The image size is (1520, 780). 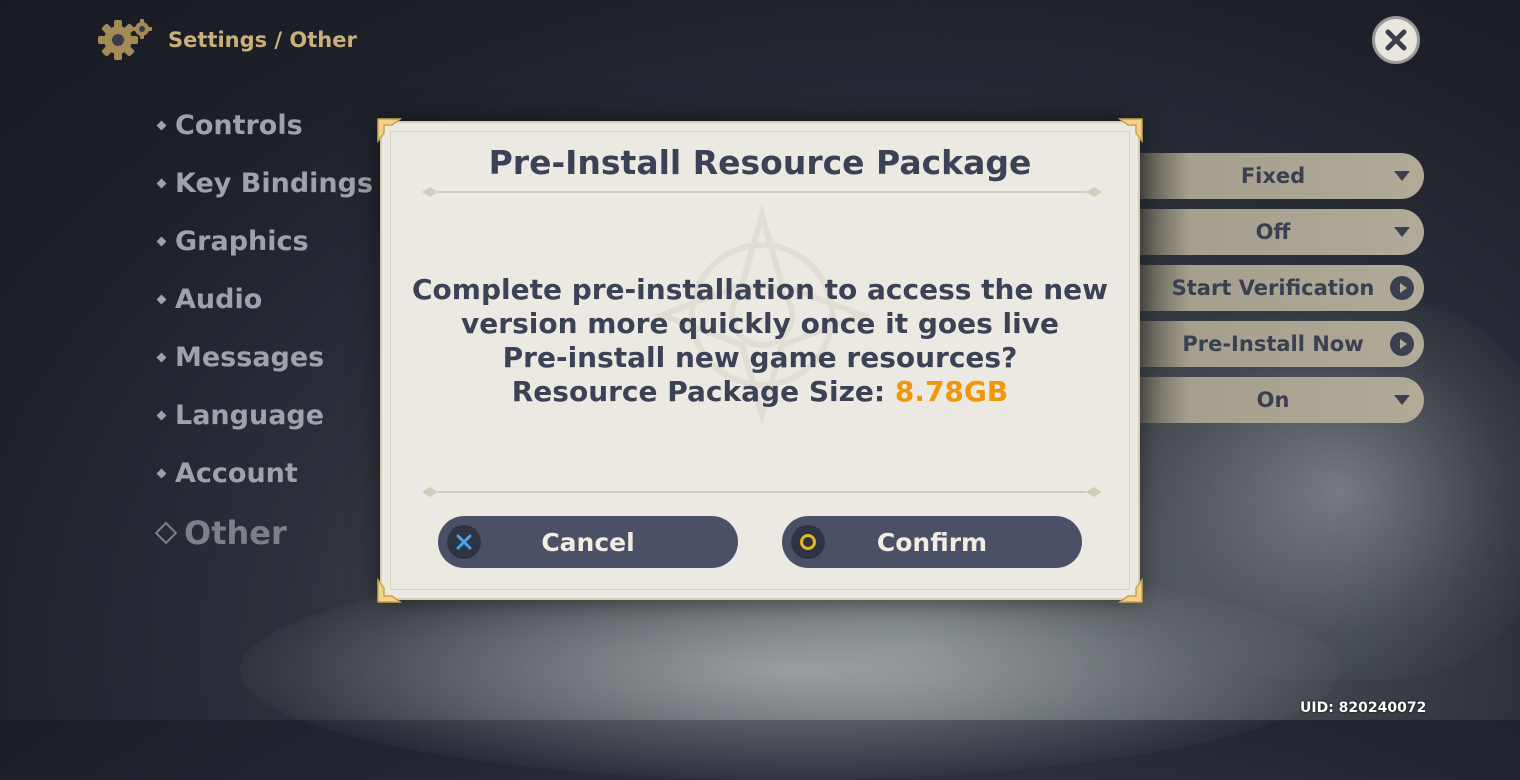 I want to click on sidebar-item-account: Account, so click(x=227, y=473).